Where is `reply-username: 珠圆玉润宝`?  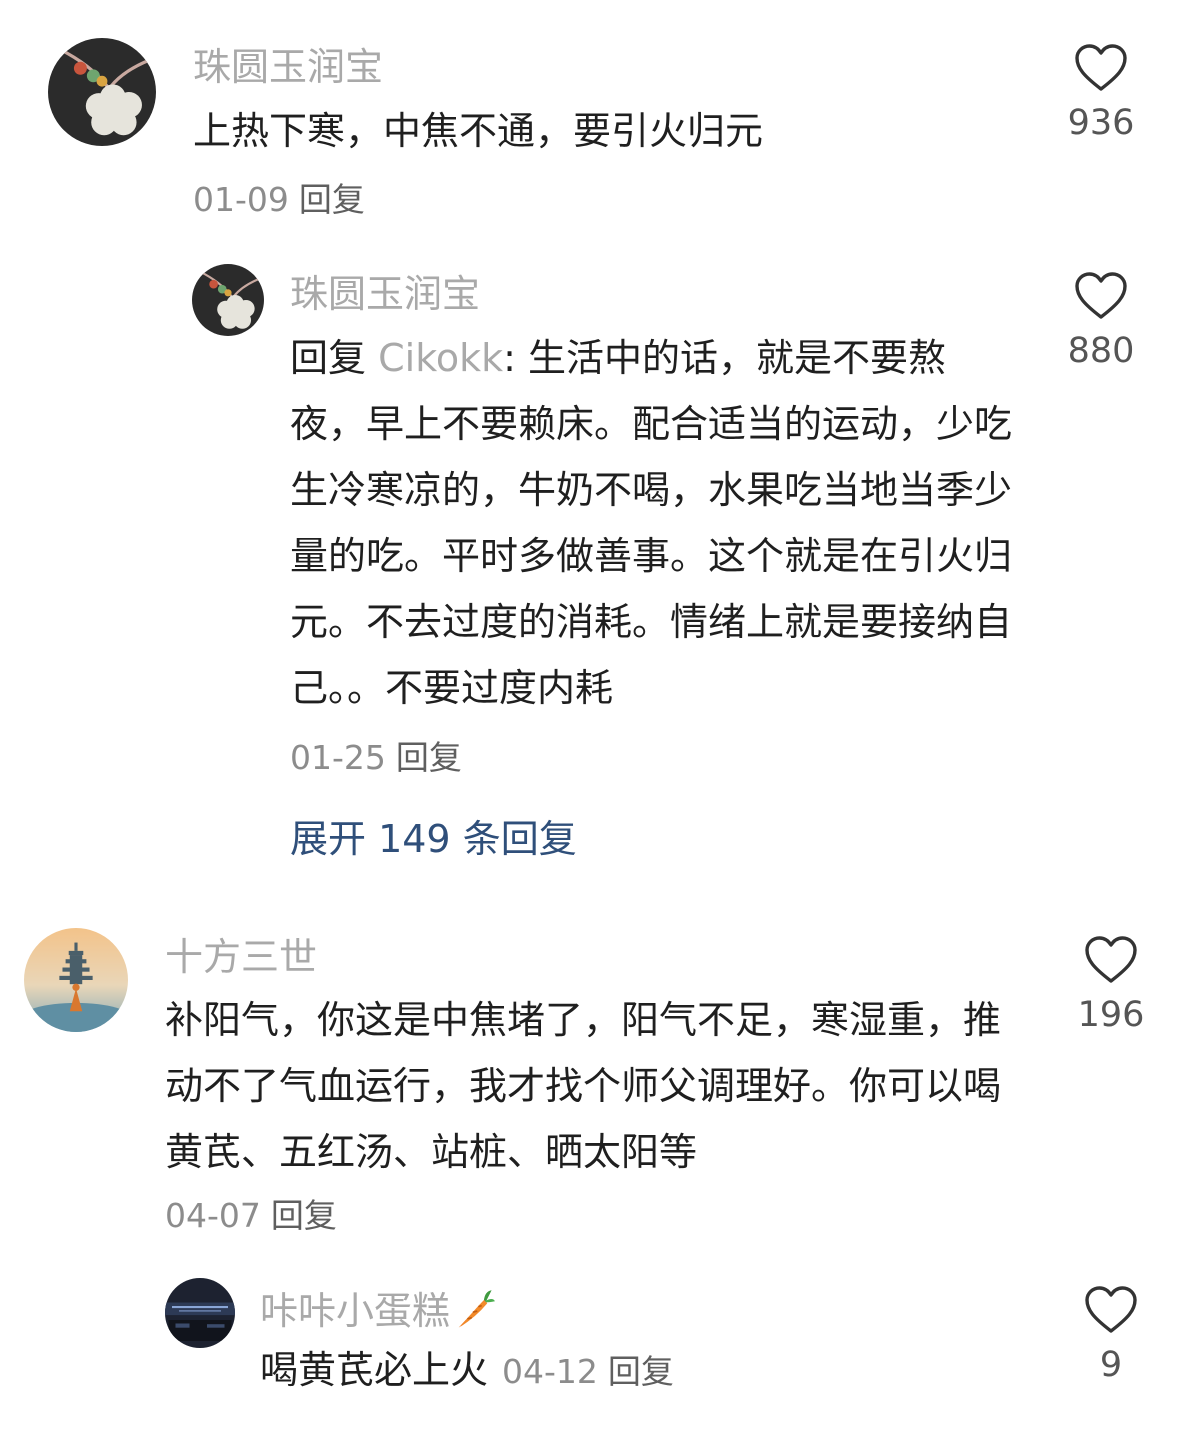 reply-username: 珠圆玉润宝 is located at coordinates (385, 294).